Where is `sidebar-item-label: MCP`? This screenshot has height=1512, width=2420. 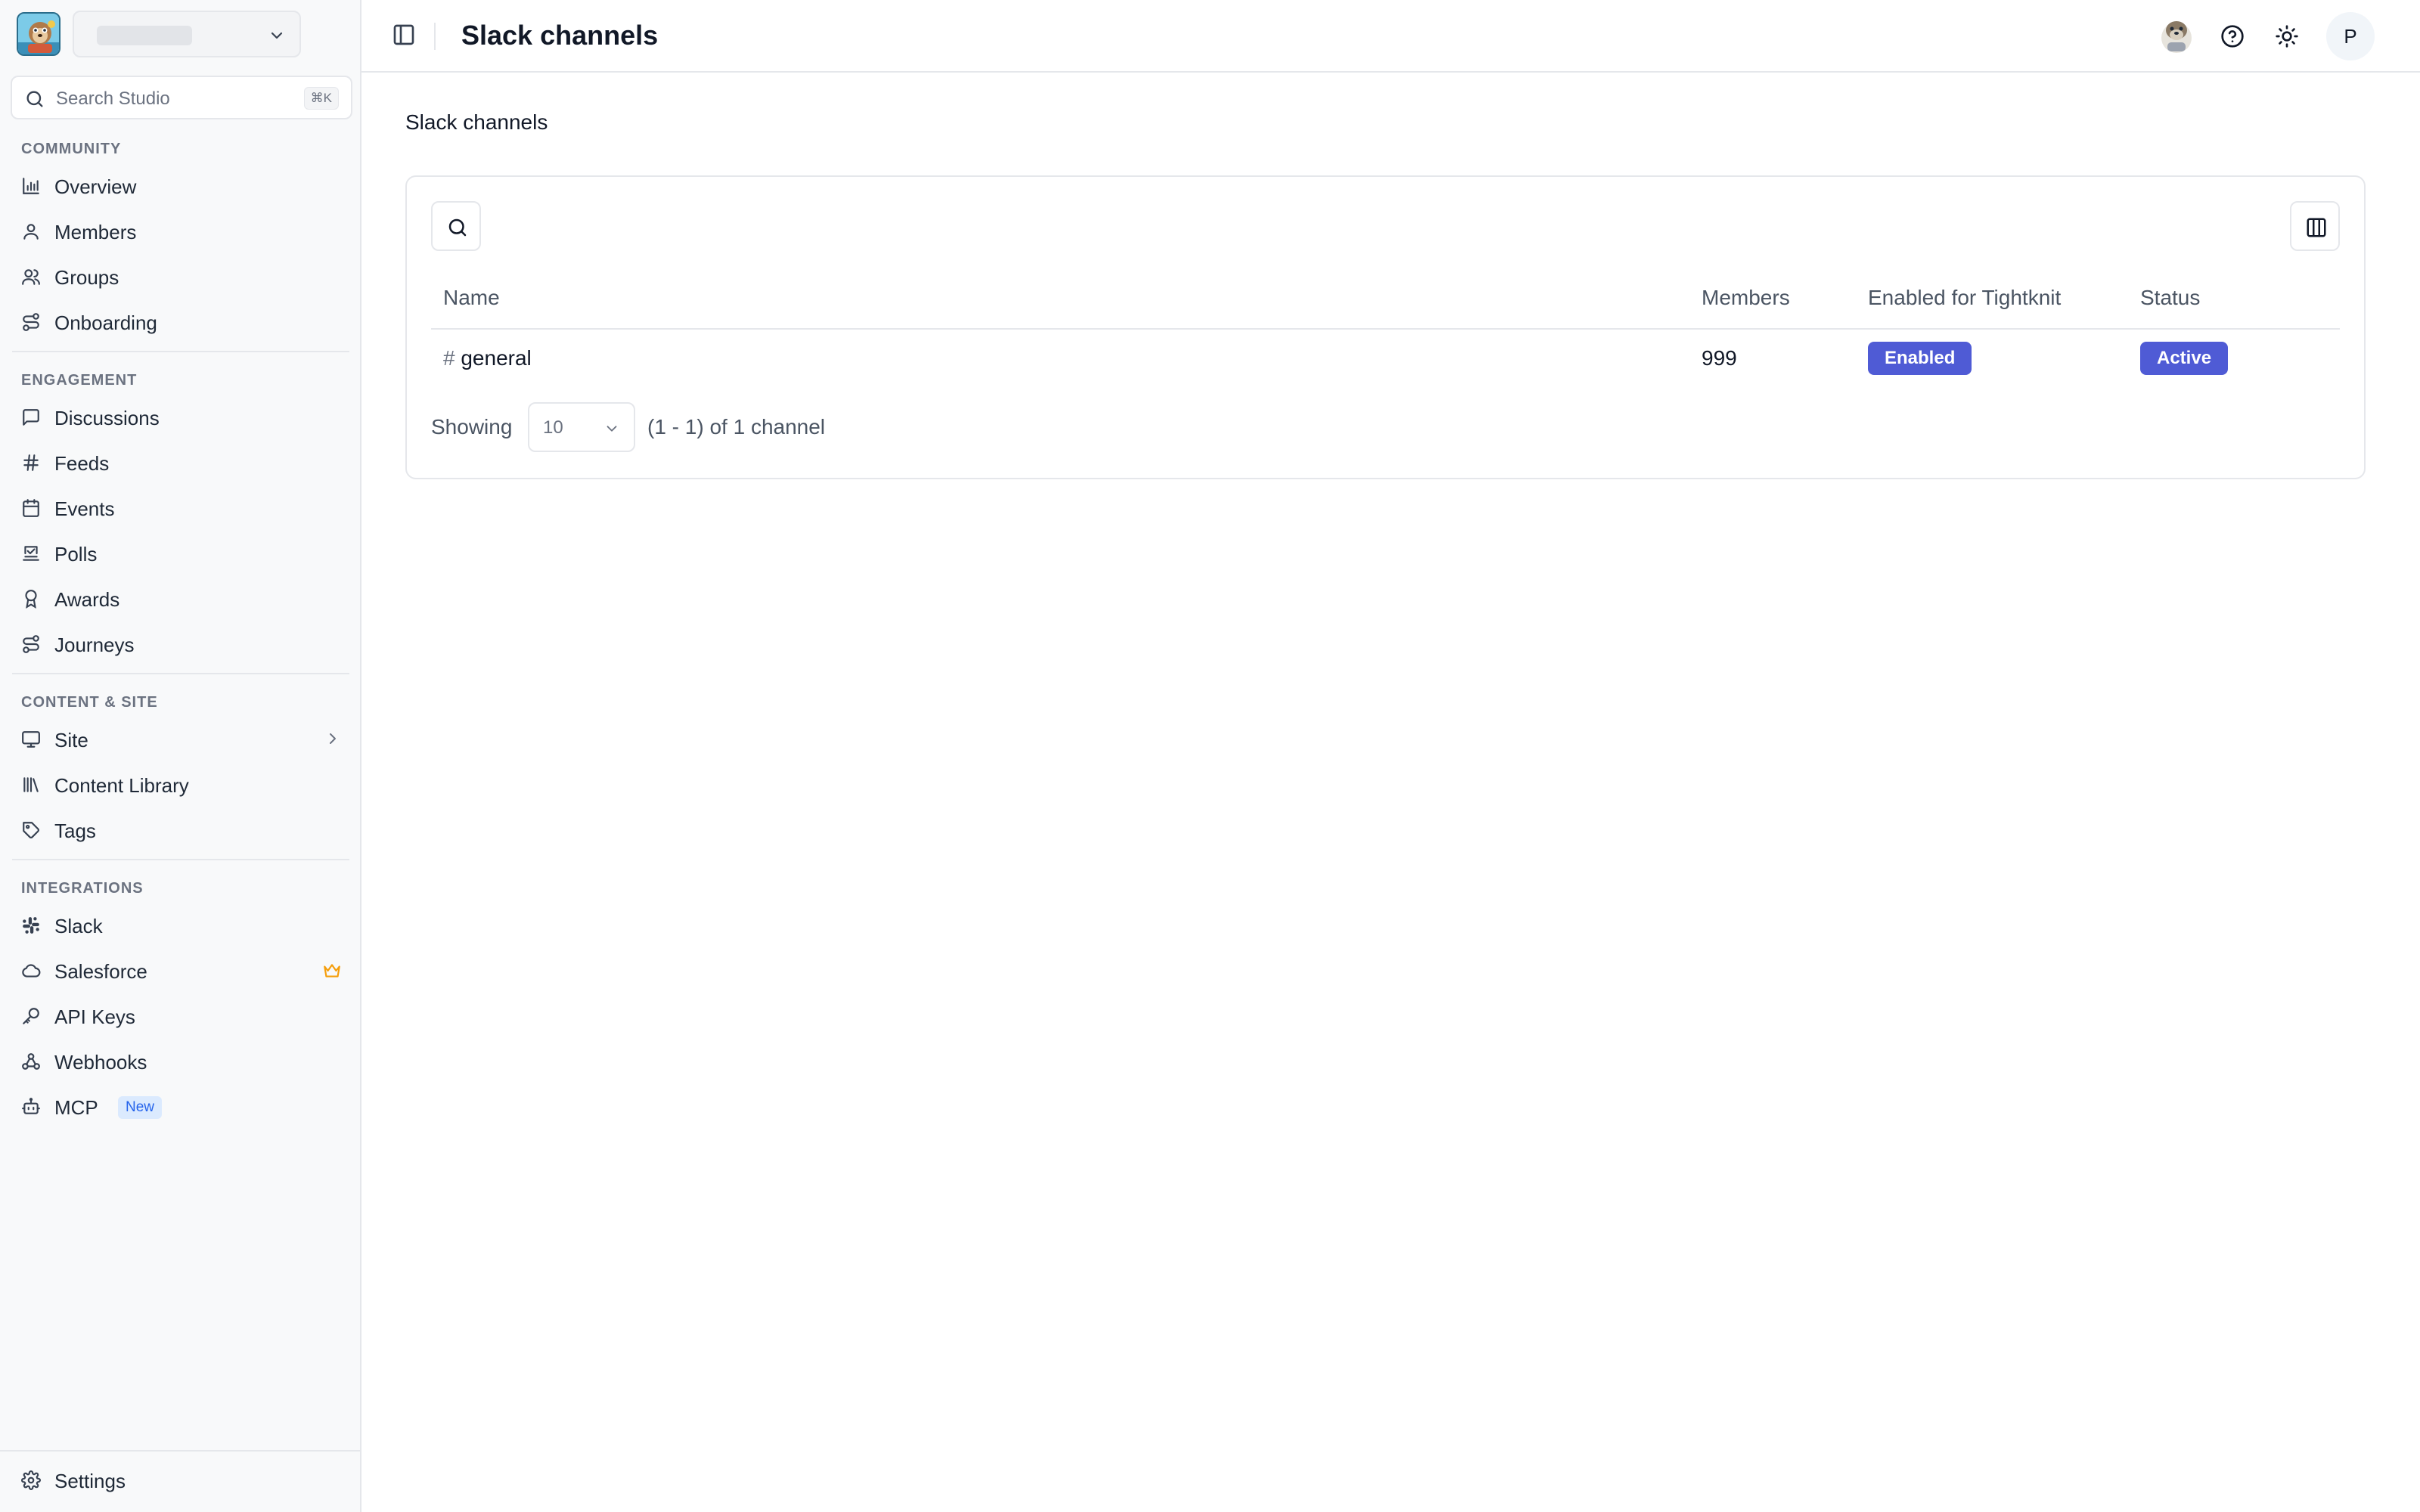
sidebar-item-label: MCP is located at coordinates (76, 1107).